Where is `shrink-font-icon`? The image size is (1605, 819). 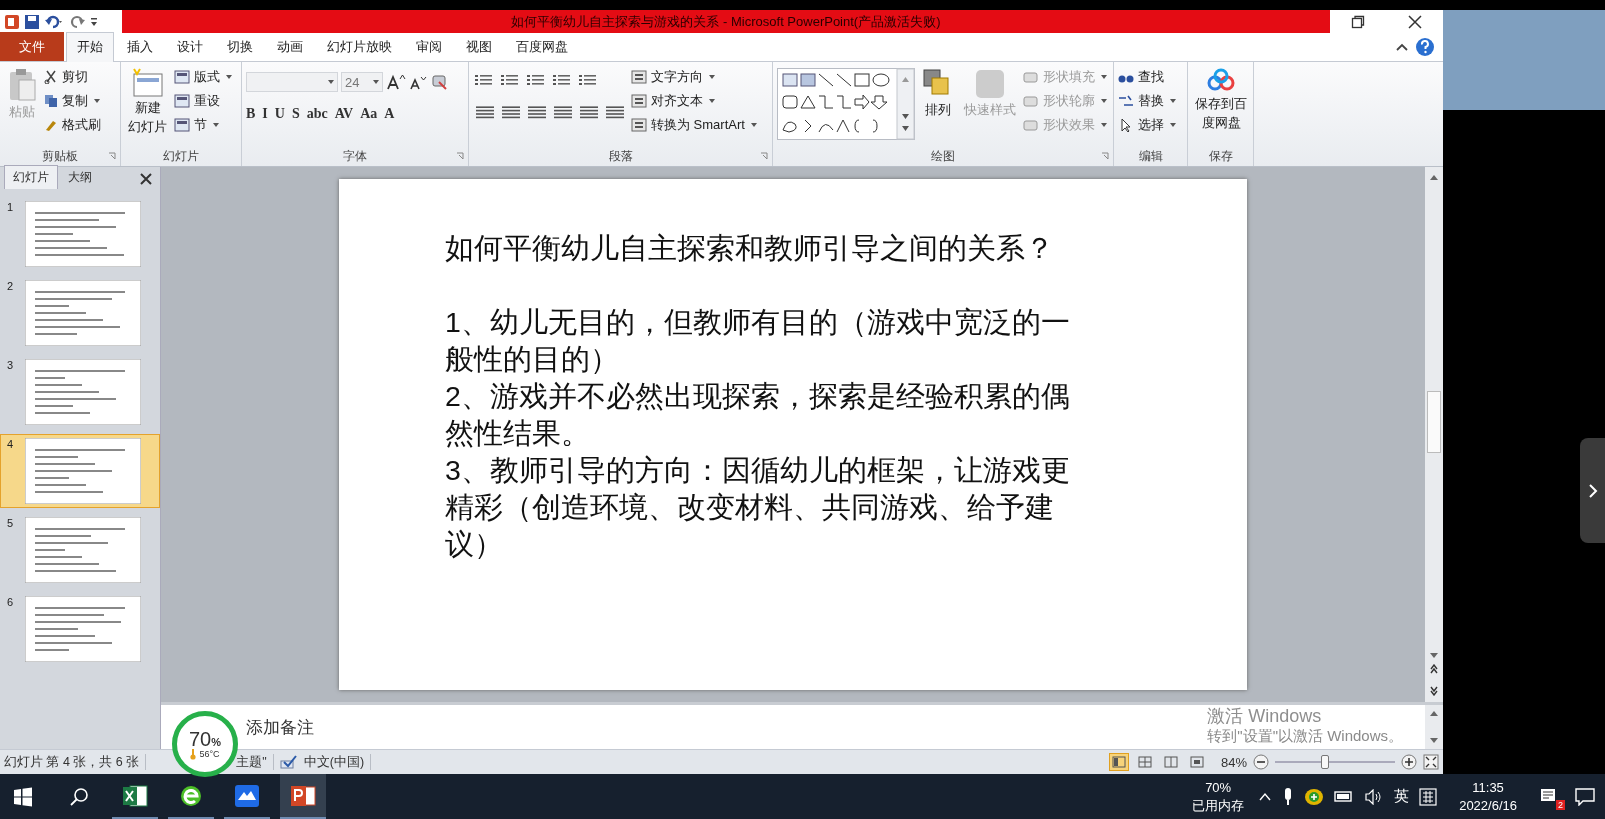 shrink-font-icon is located at coordinates (418, 82).